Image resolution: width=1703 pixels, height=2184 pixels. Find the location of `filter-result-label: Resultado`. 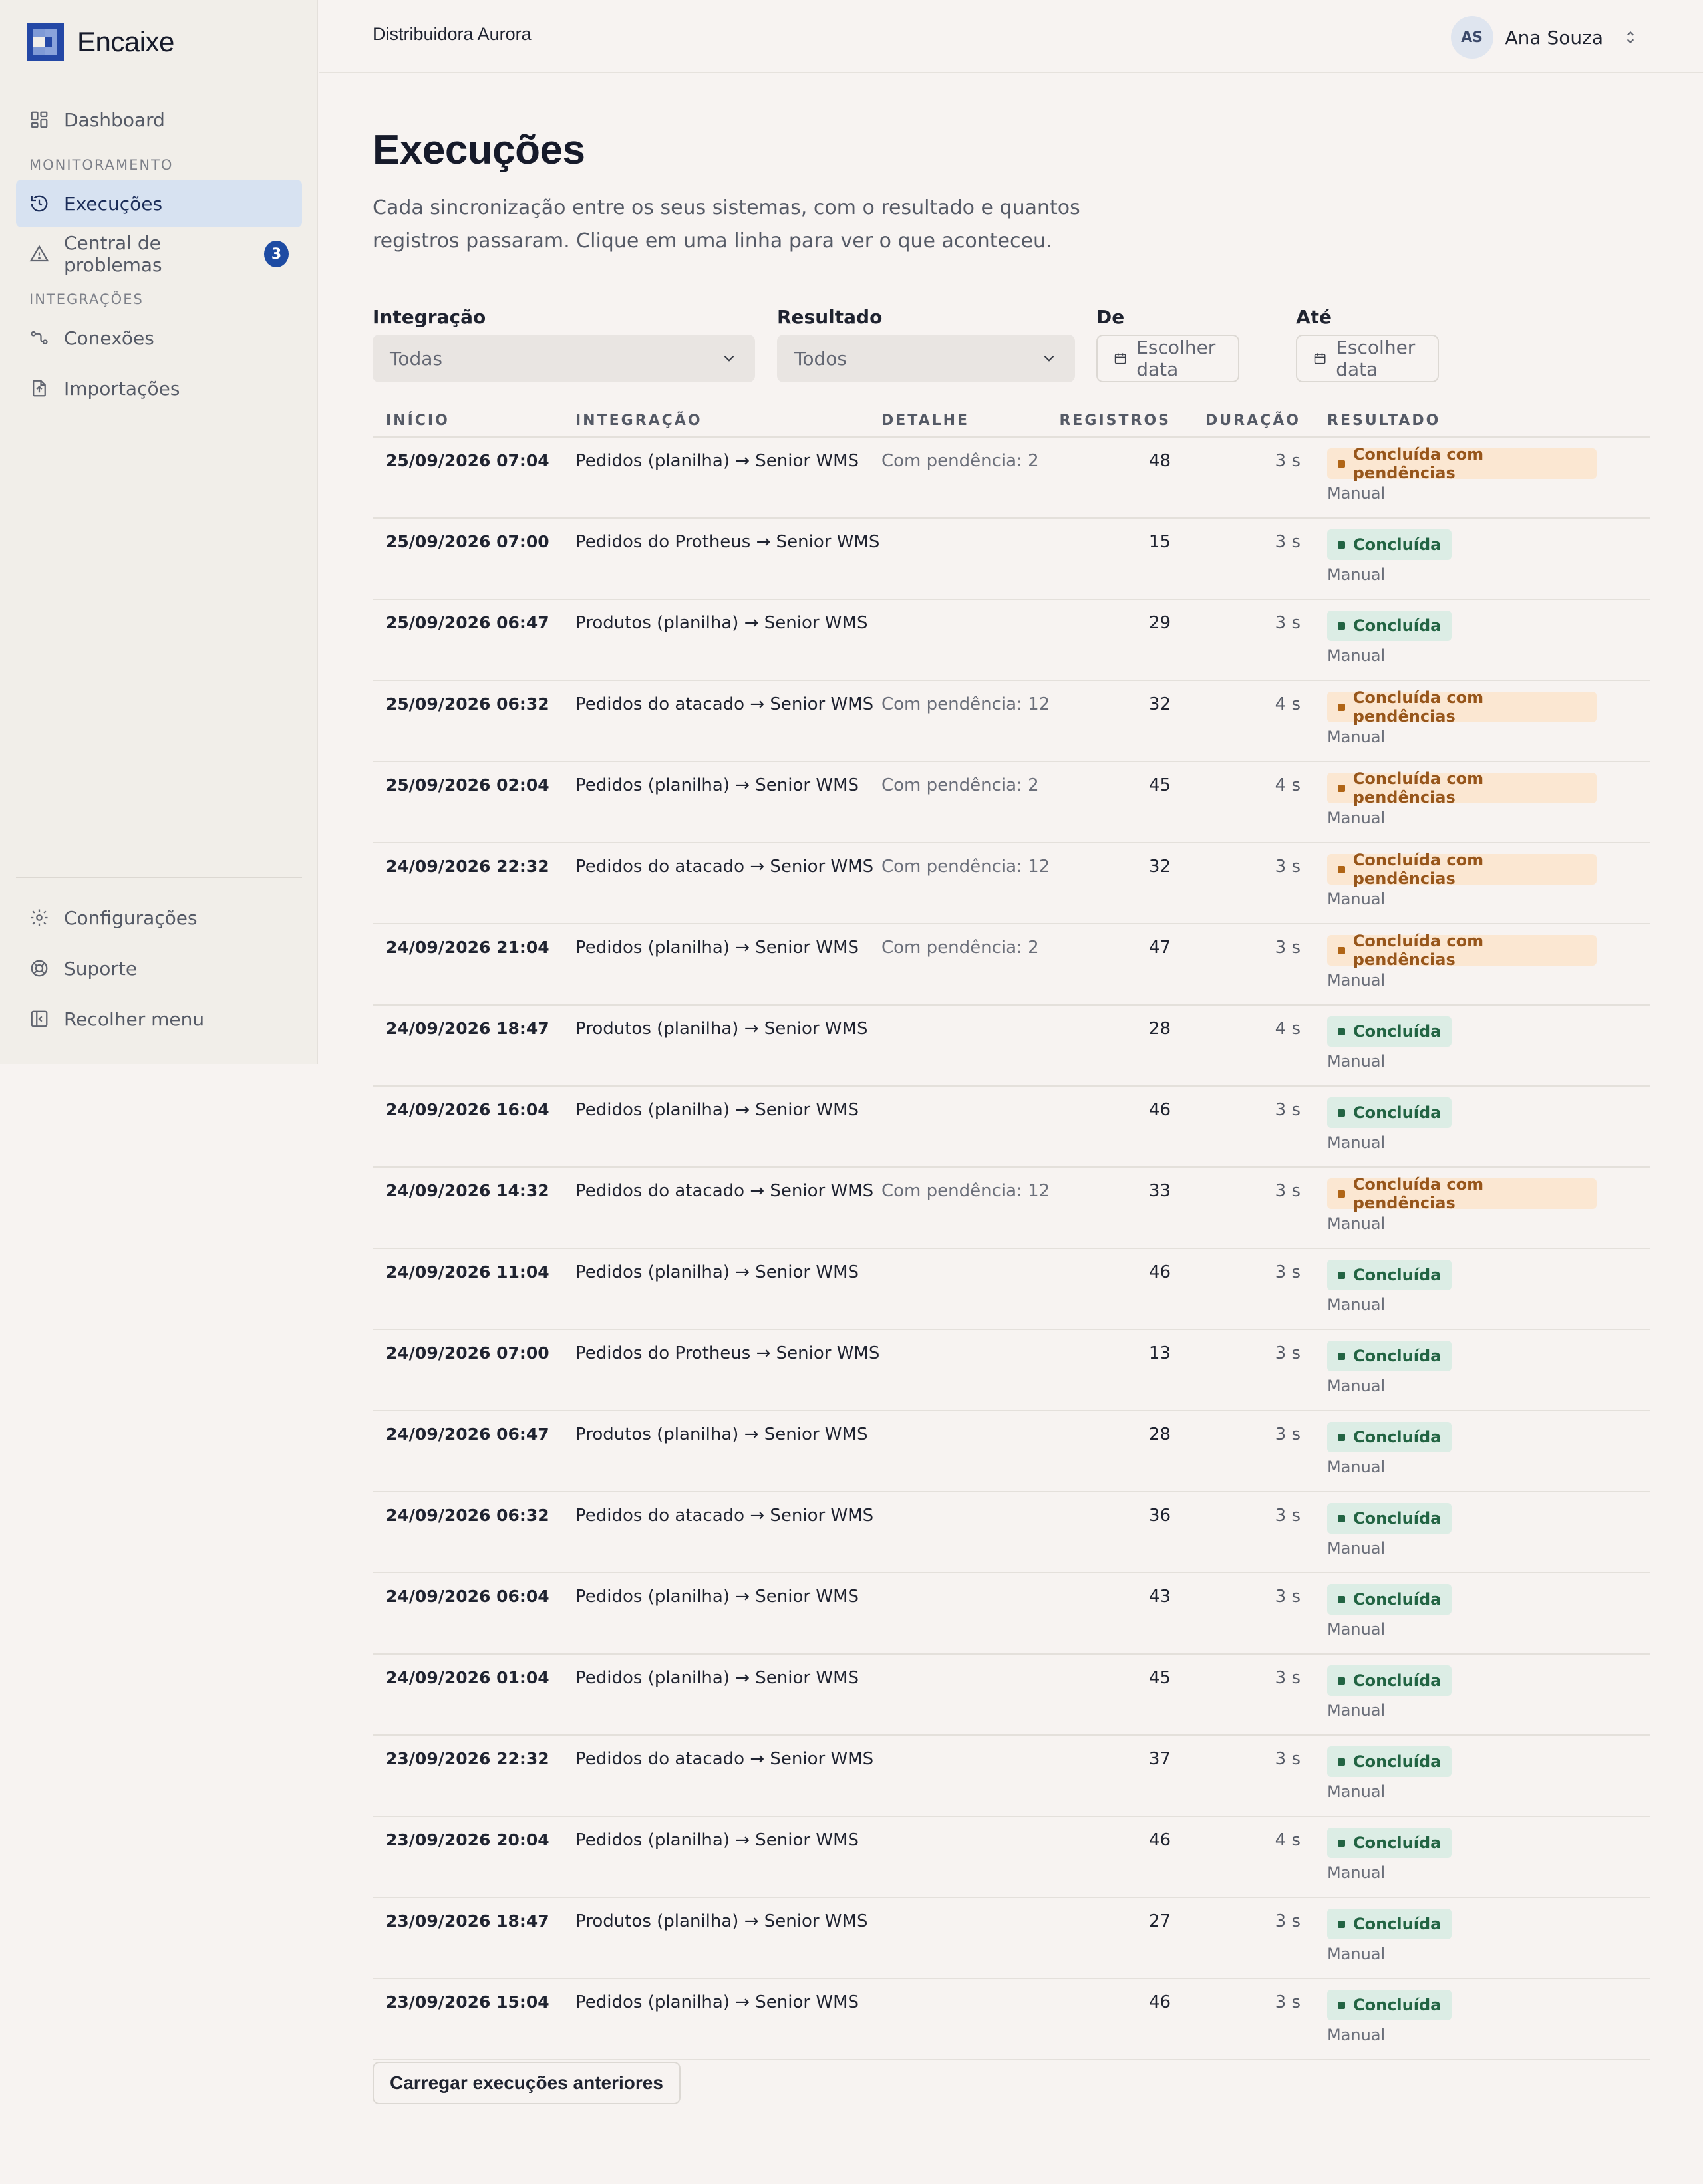

filter-result-label: Resultado is located at coordinates (830, 317).